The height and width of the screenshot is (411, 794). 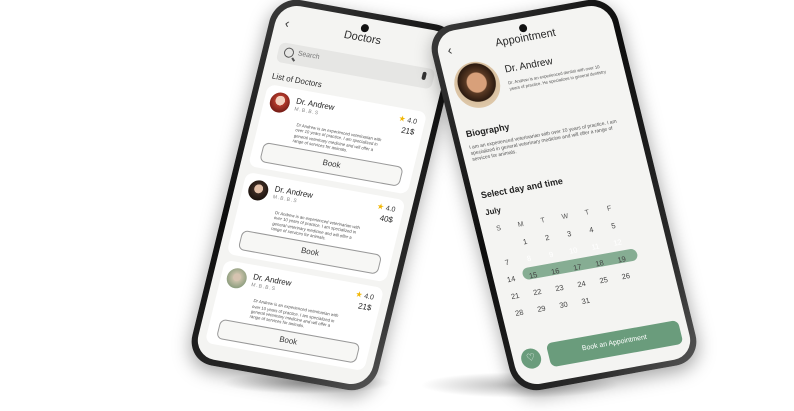 I want to click on weekday-label: W, so click(x=565, y=216).